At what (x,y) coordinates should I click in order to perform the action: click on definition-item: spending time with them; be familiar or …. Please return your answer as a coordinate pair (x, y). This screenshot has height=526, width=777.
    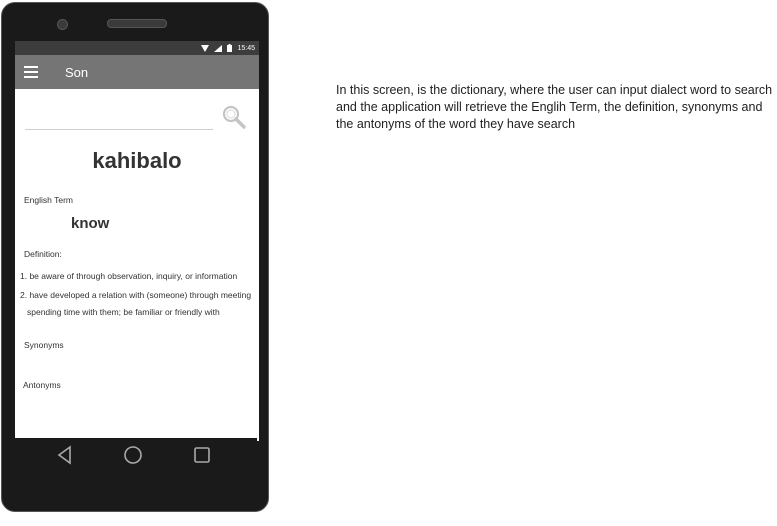
    Looking at the image, I should click on (123, 312).